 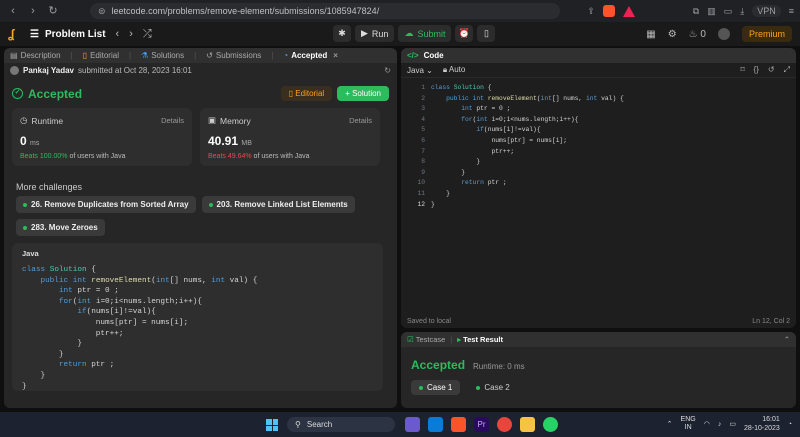 What do you see at coordinates (756, 70) in the screenshot?
I see `format-braces-icon: {}` at bounding box center [756, 70].